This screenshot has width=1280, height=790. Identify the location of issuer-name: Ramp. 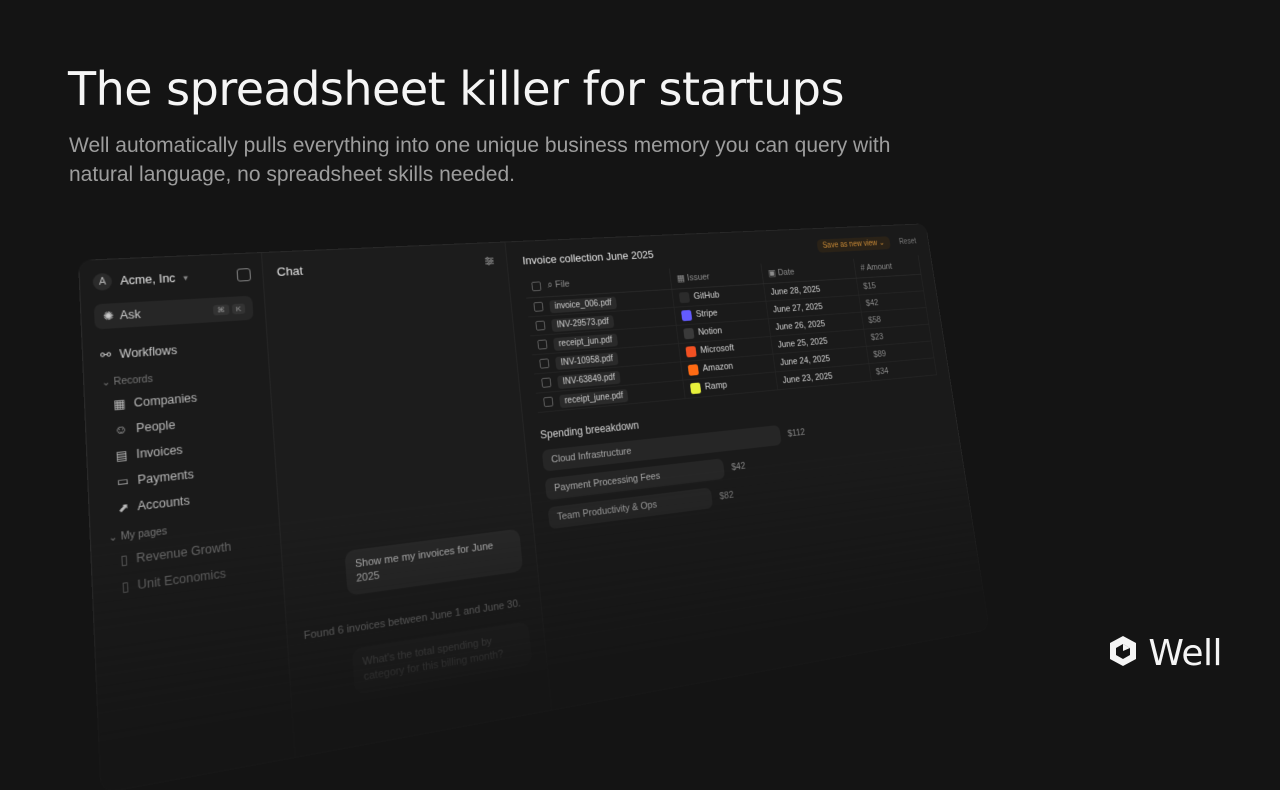
(716, 386).